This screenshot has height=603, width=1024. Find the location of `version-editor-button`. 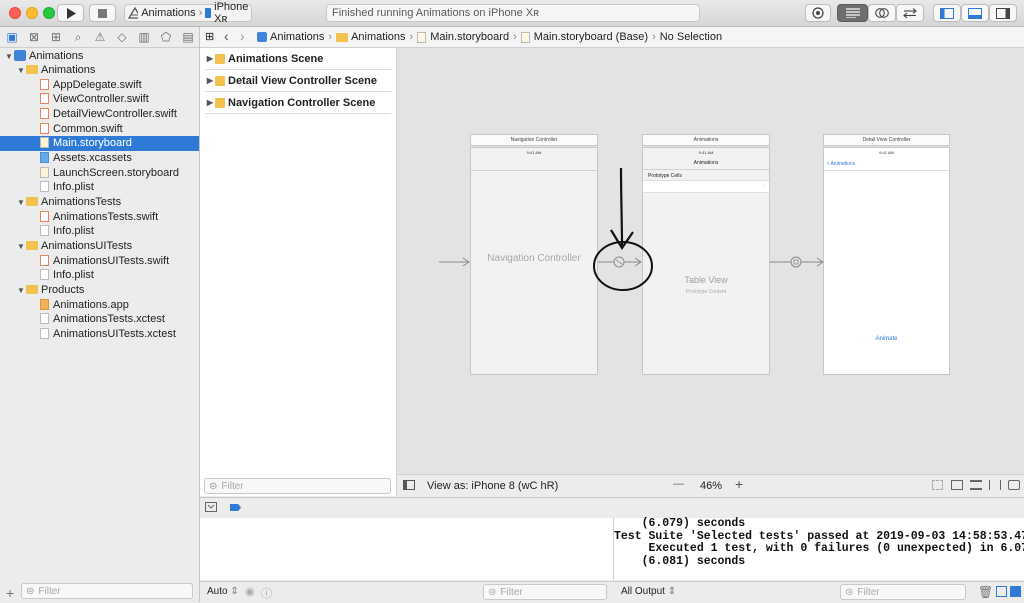

version-editor-button is located at coordinates (910, 13).